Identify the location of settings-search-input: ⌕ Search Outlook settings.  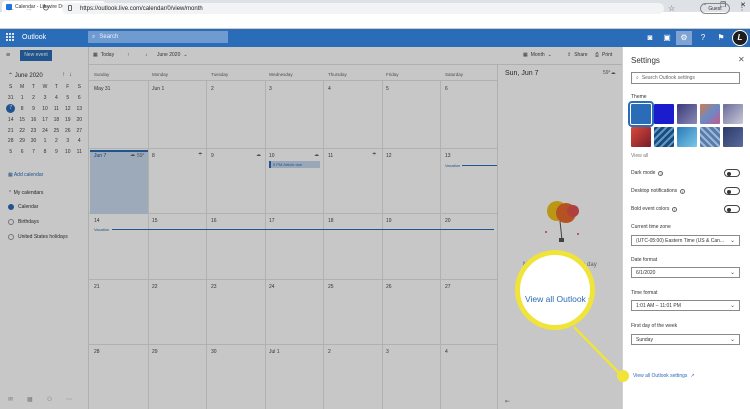
(685, 78).